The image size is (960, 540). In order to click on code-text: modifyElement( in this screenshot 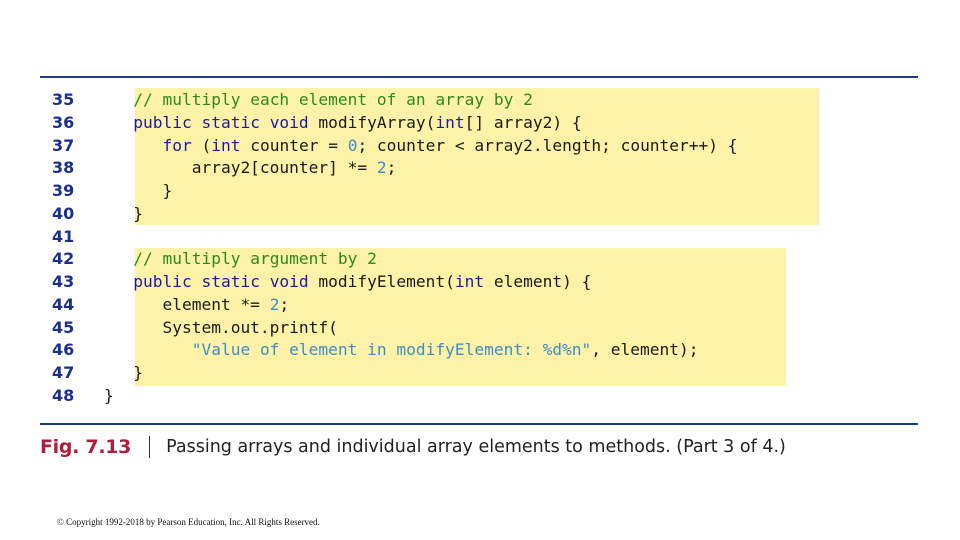, I will do `click(381, 281)`.